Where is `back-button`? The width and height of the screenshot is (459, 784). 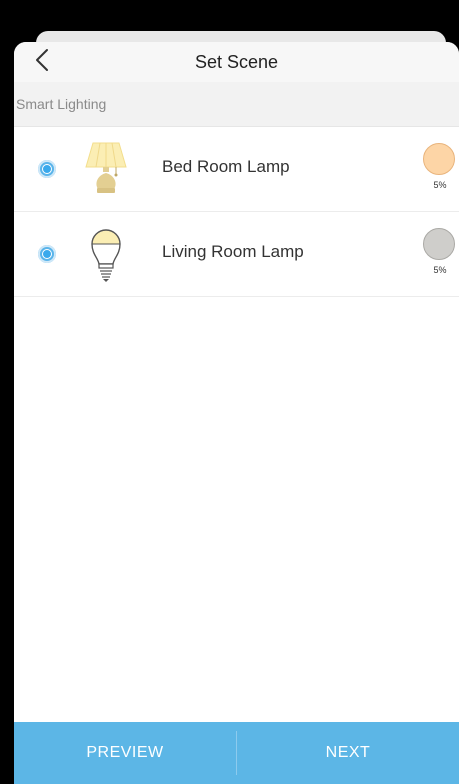 back-button is located at coordinates (42, 62).